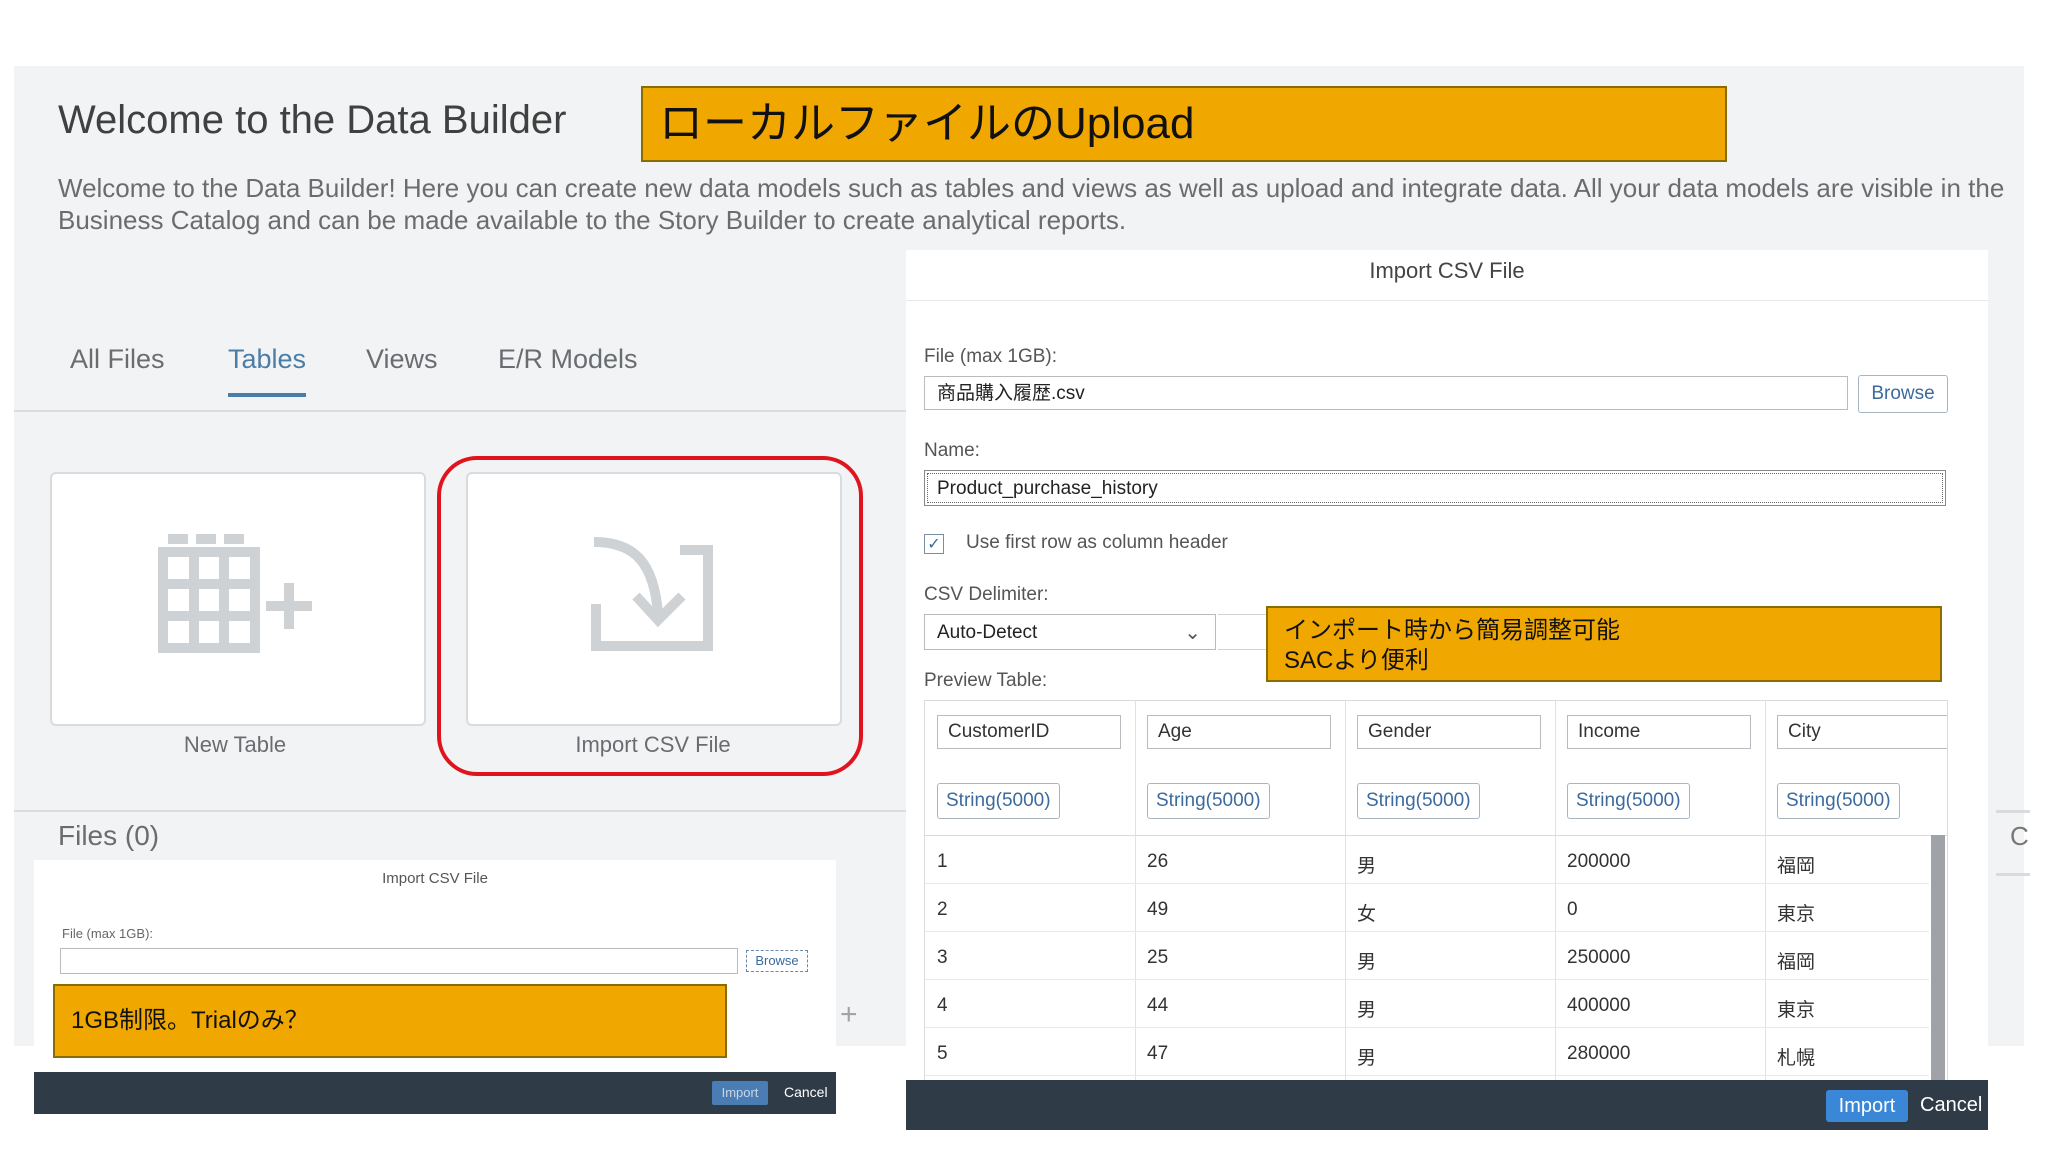 This screenshot has width=2048, height=1152. What do you see at coordinates (402, 368) in the screenshot?
I see `tab-views: Views` at bounding box center [402, 368].